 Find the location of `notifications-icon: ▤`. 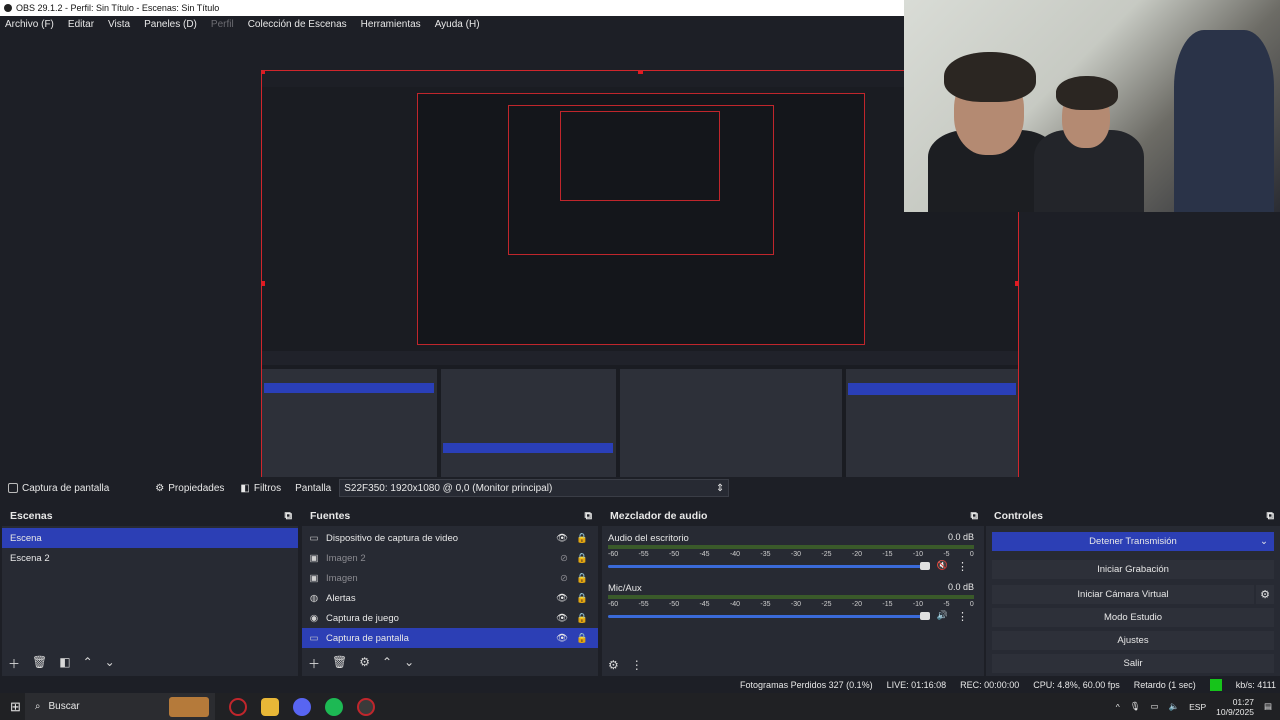

notifications-icon: ▤ is located at coordinates (1268, 706).